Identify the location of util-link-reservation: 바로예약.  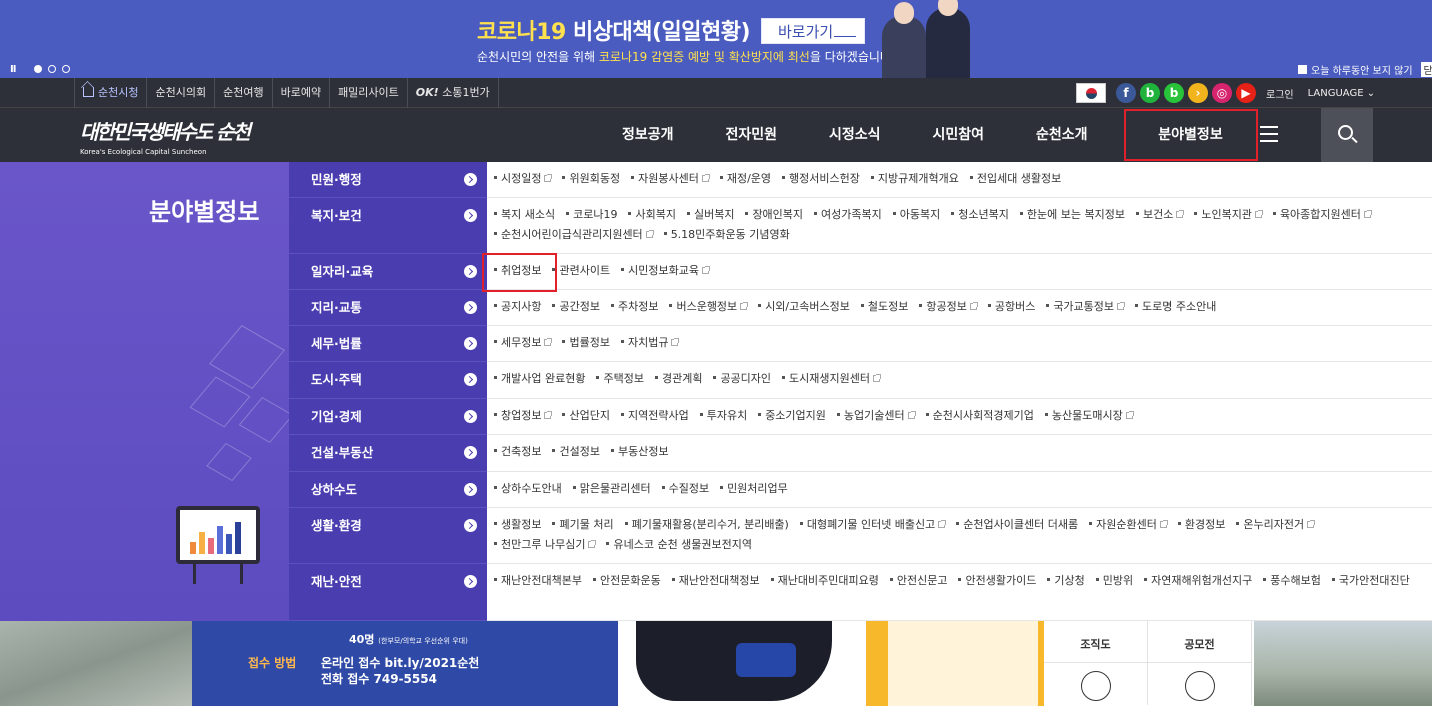
(300, 93).